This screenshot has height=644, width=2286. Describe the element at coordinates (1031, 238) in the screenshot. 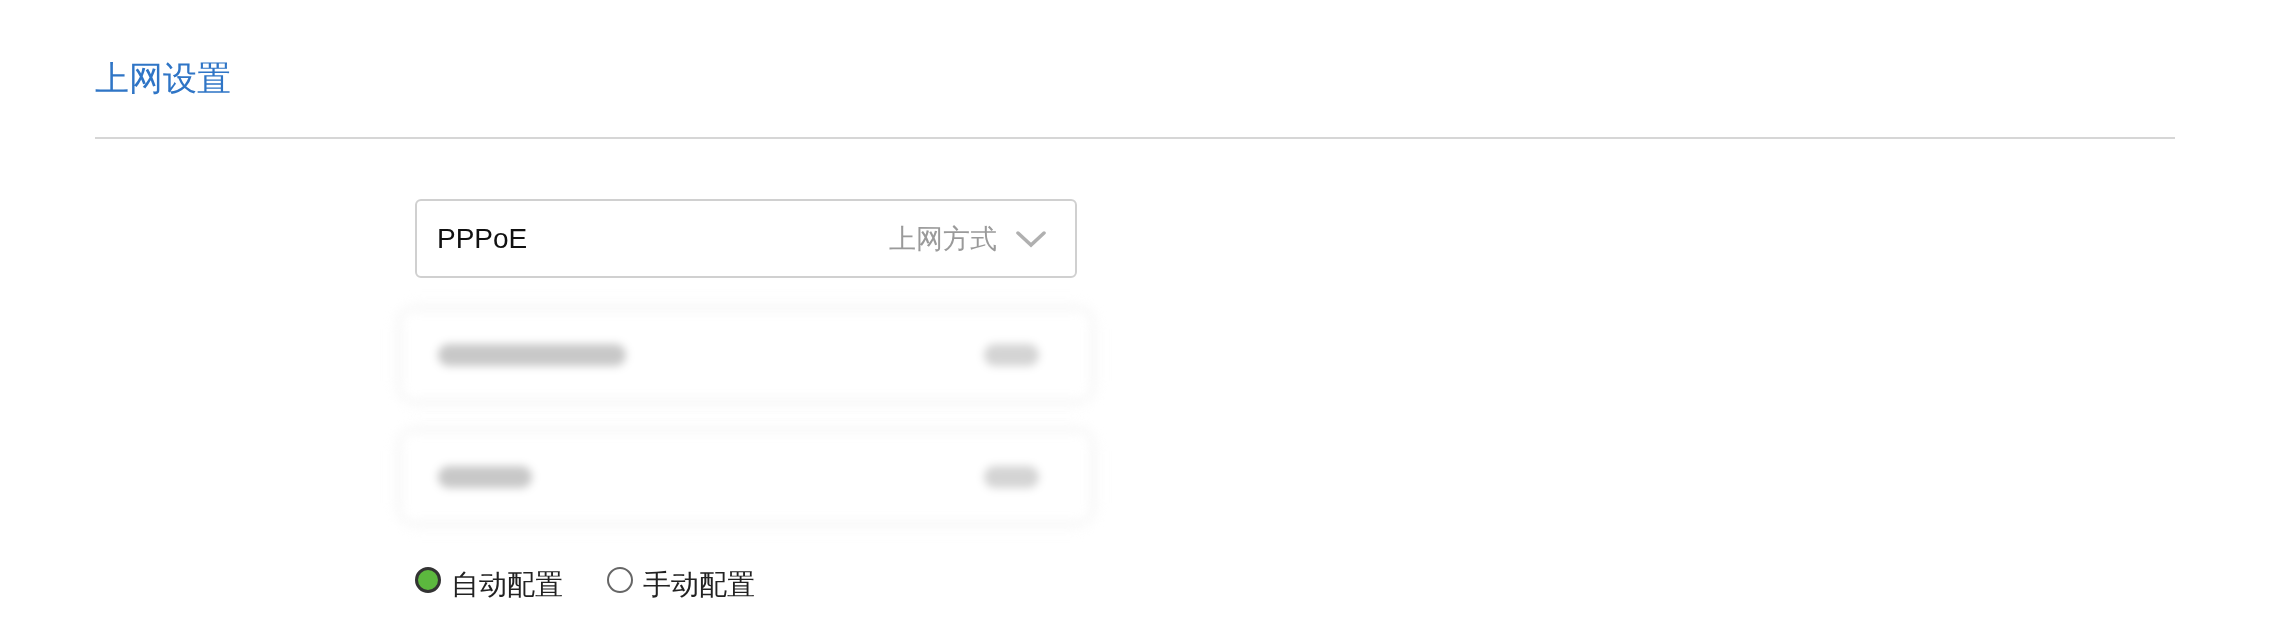

I see `chevron-down-icon` at that location.